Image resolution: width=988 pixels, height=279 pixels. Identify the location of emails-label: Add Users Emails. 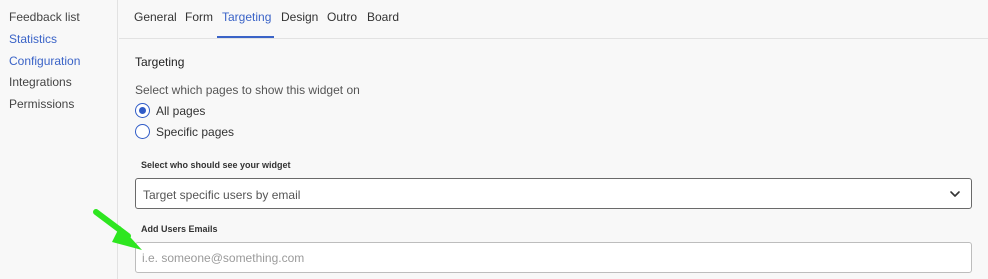
(179, 229).